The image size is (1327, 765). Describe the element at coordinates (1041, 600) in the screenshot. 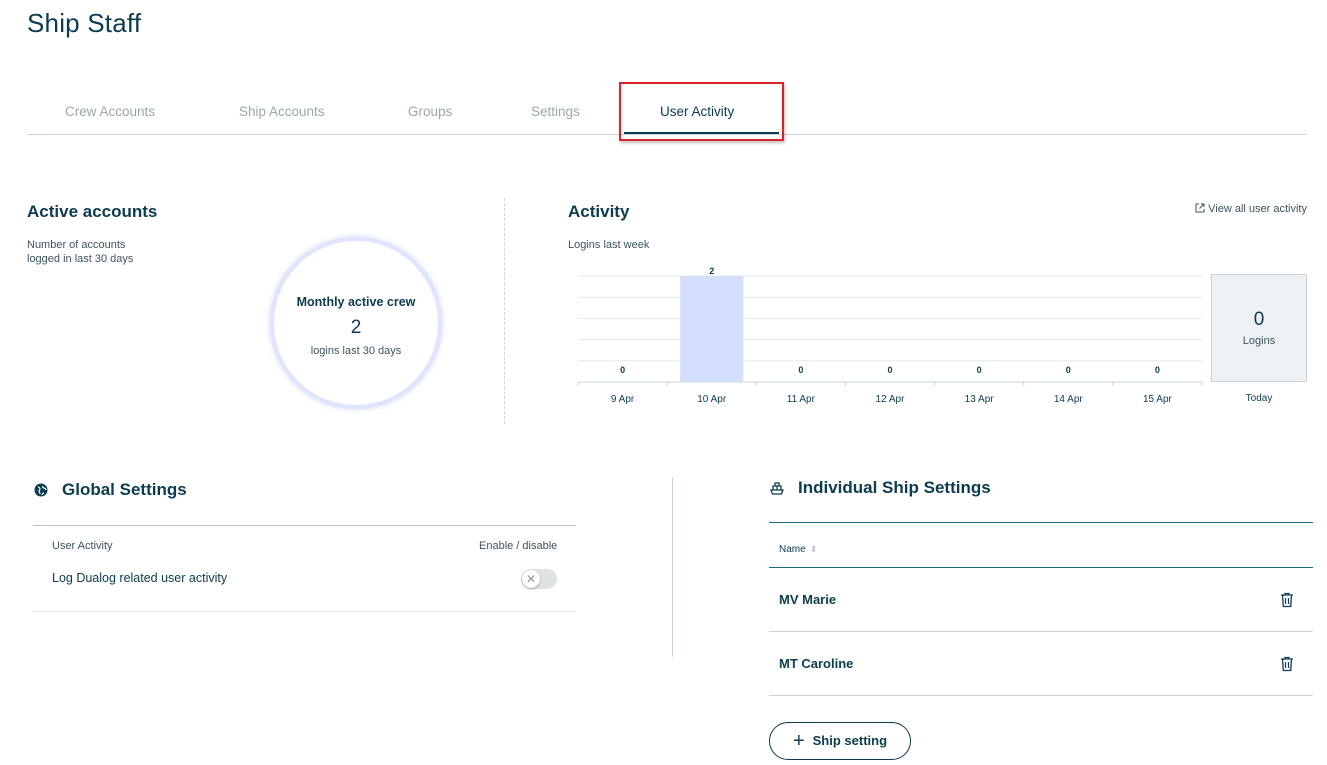

I see `table-row: MV Marie` at that location.